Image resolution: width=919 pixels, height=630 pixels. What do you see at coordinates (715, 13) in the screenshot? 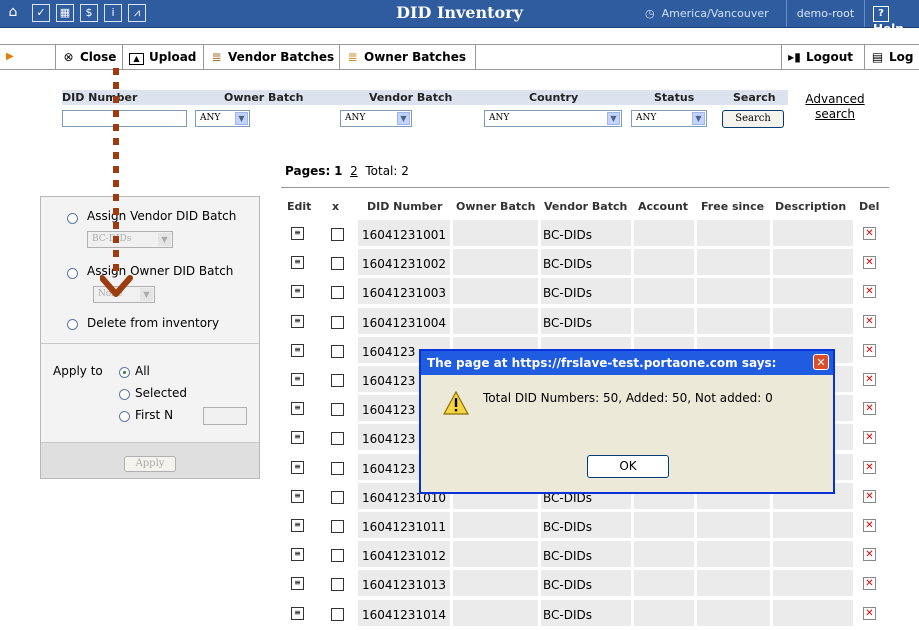
I see `timezone-text: America/Vancouver` at bounding box center [715, 13].